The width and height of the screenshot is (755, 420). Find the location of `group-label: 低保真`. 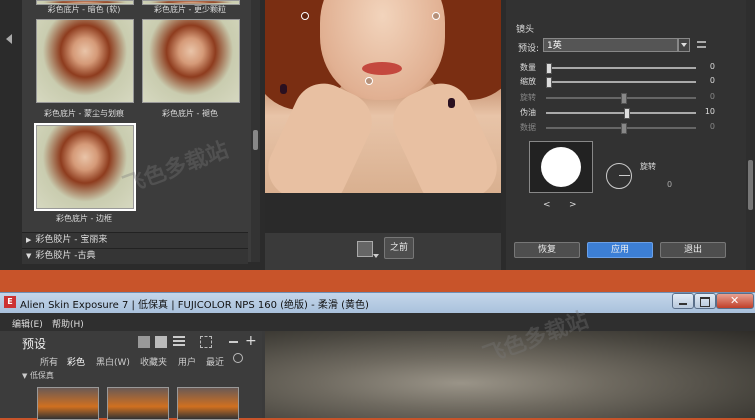

group-label: 低保真 is located at coordinates (41, 375).